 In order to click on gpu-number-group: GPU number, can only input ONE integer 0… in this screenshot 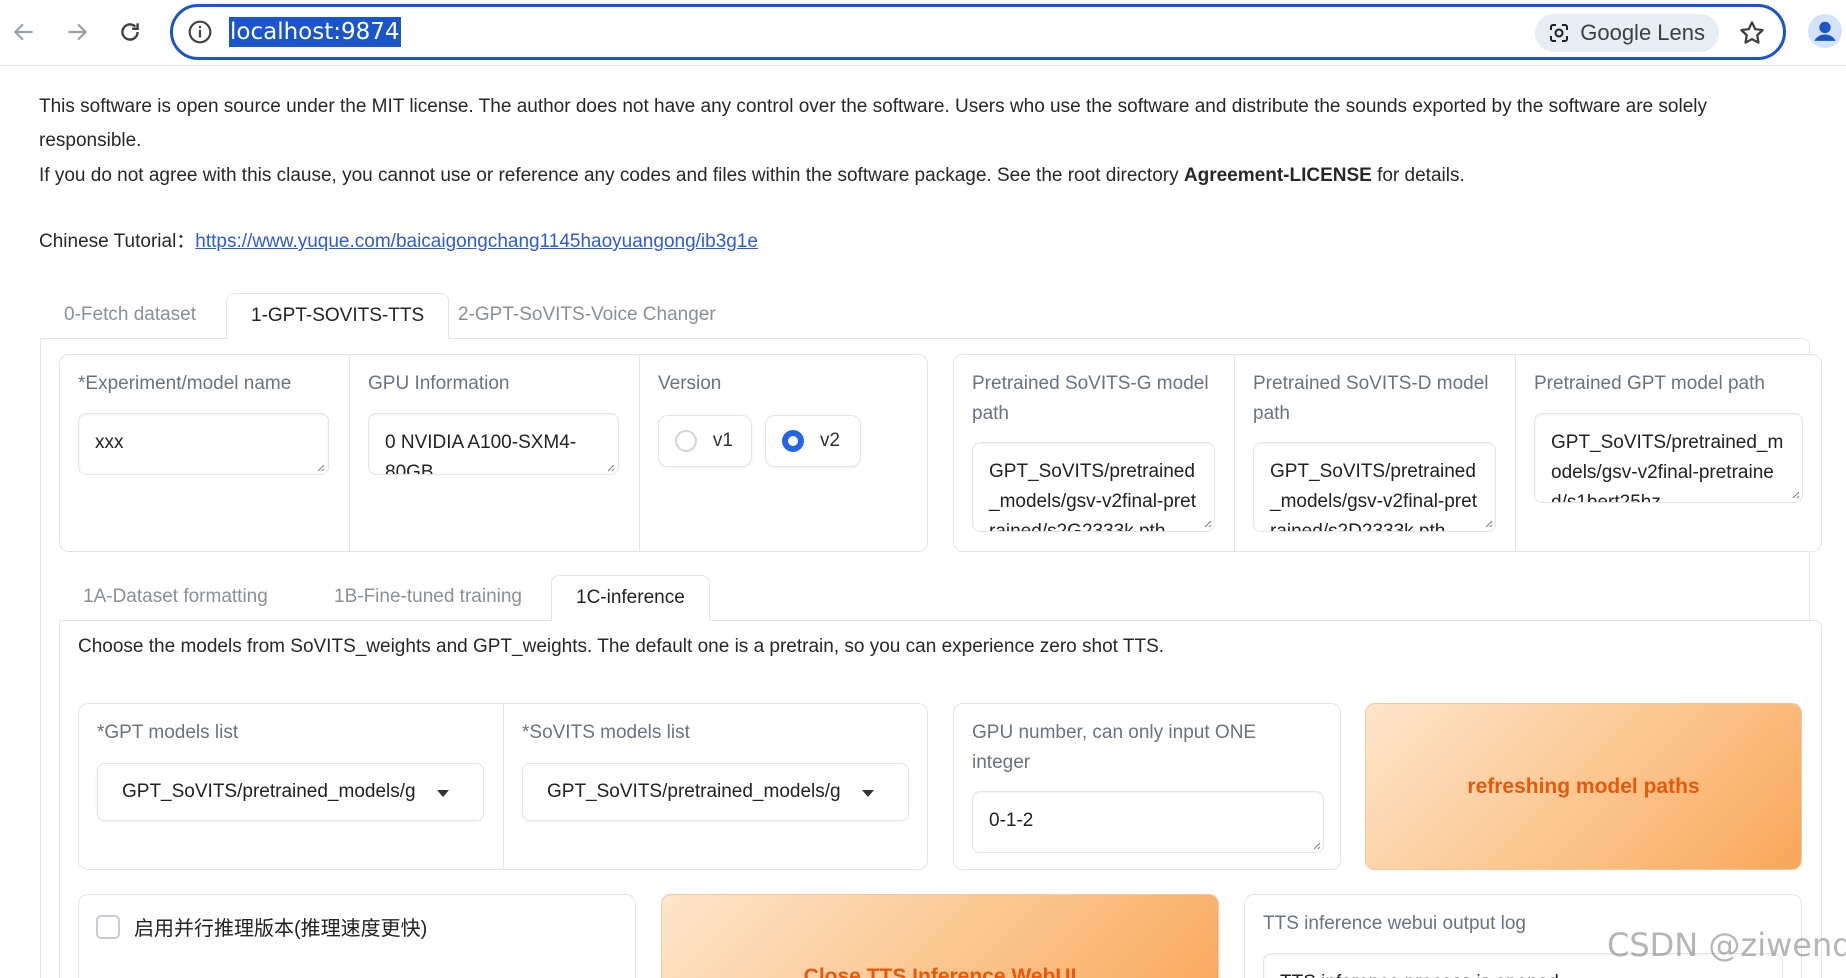, I will do `click(1147, 786)`.